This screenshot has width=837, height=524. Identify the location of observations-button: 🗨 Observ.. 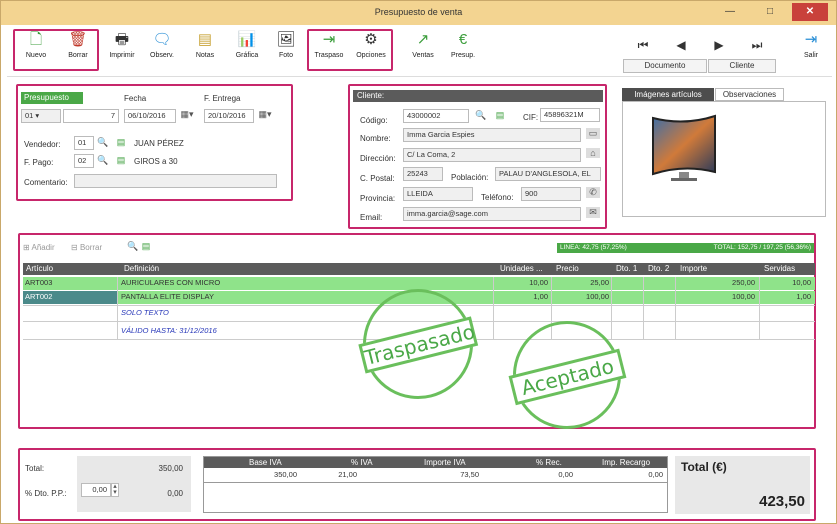
(162, 49).